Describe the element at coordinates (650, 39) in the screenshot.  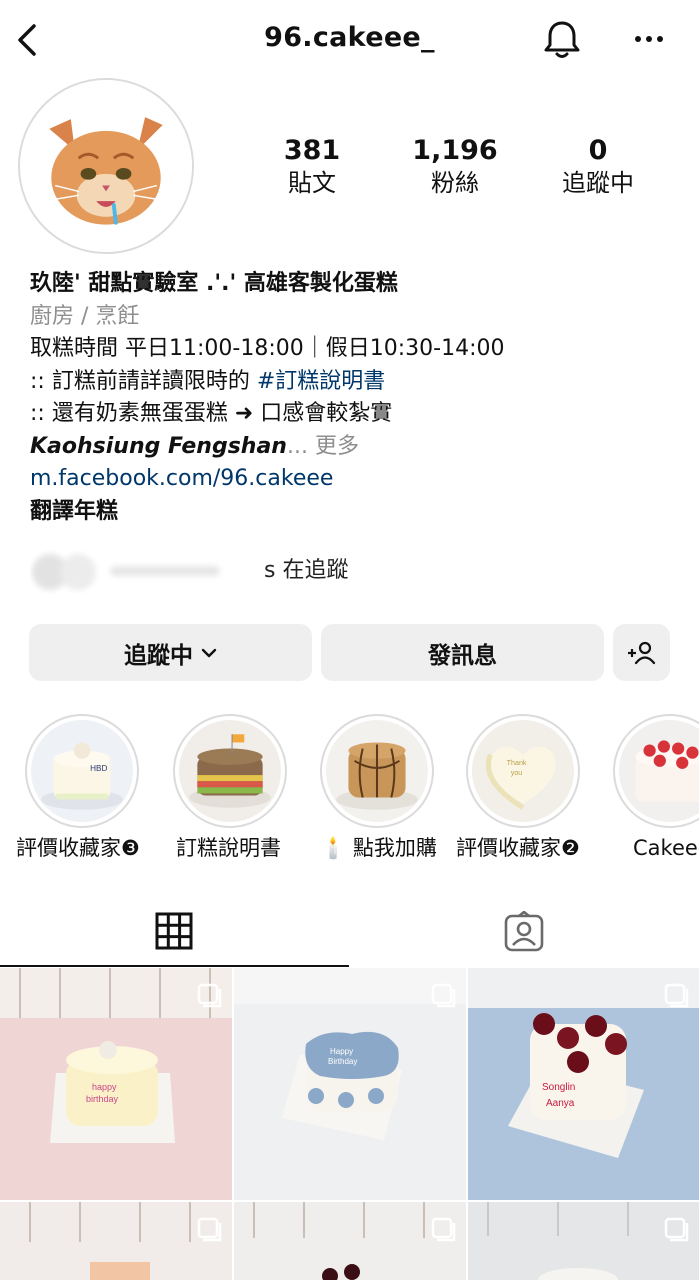
I see `ellipsis-icon` at that location.